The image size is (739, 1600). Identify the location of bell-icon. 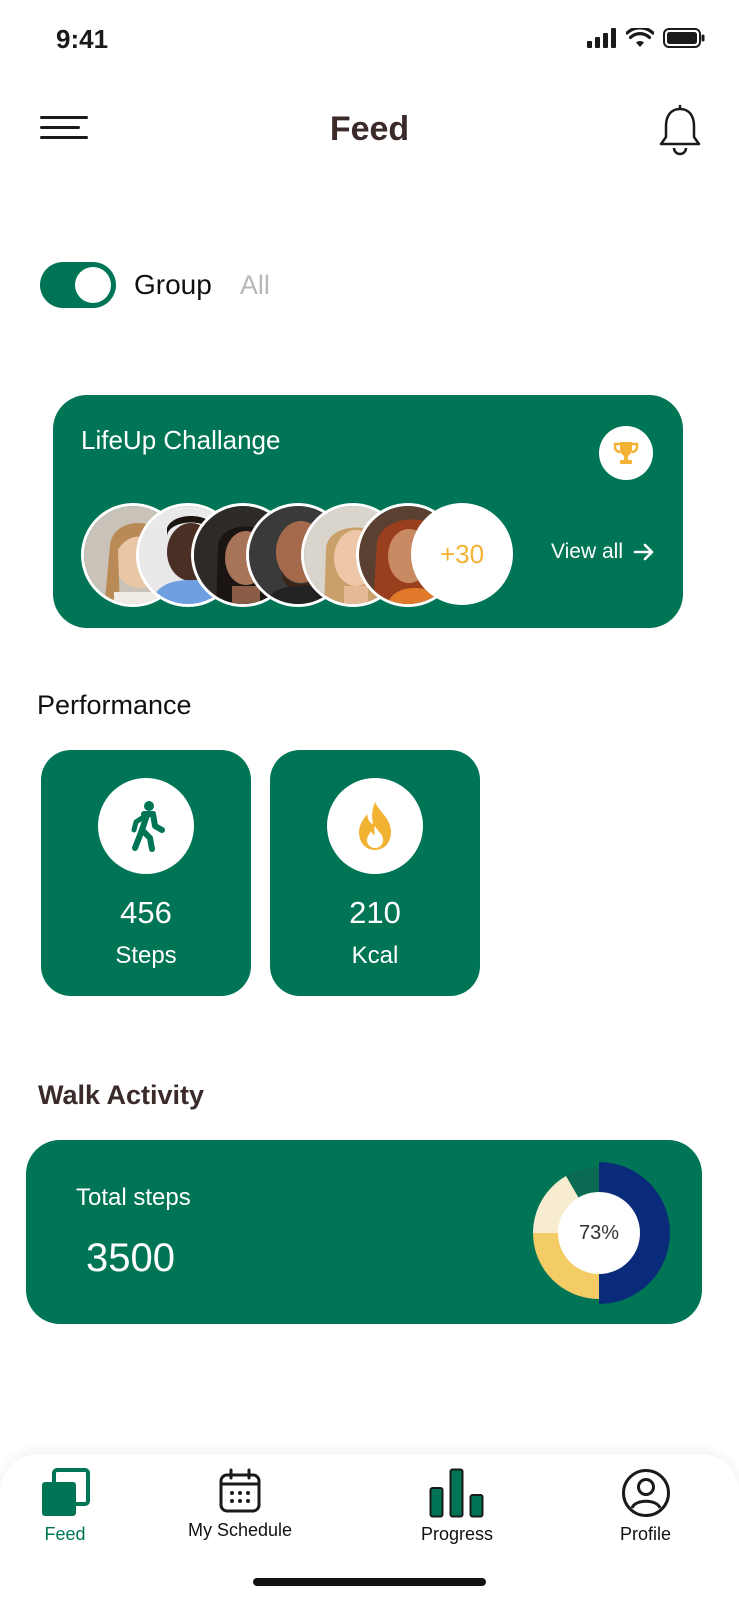
(680, 130).